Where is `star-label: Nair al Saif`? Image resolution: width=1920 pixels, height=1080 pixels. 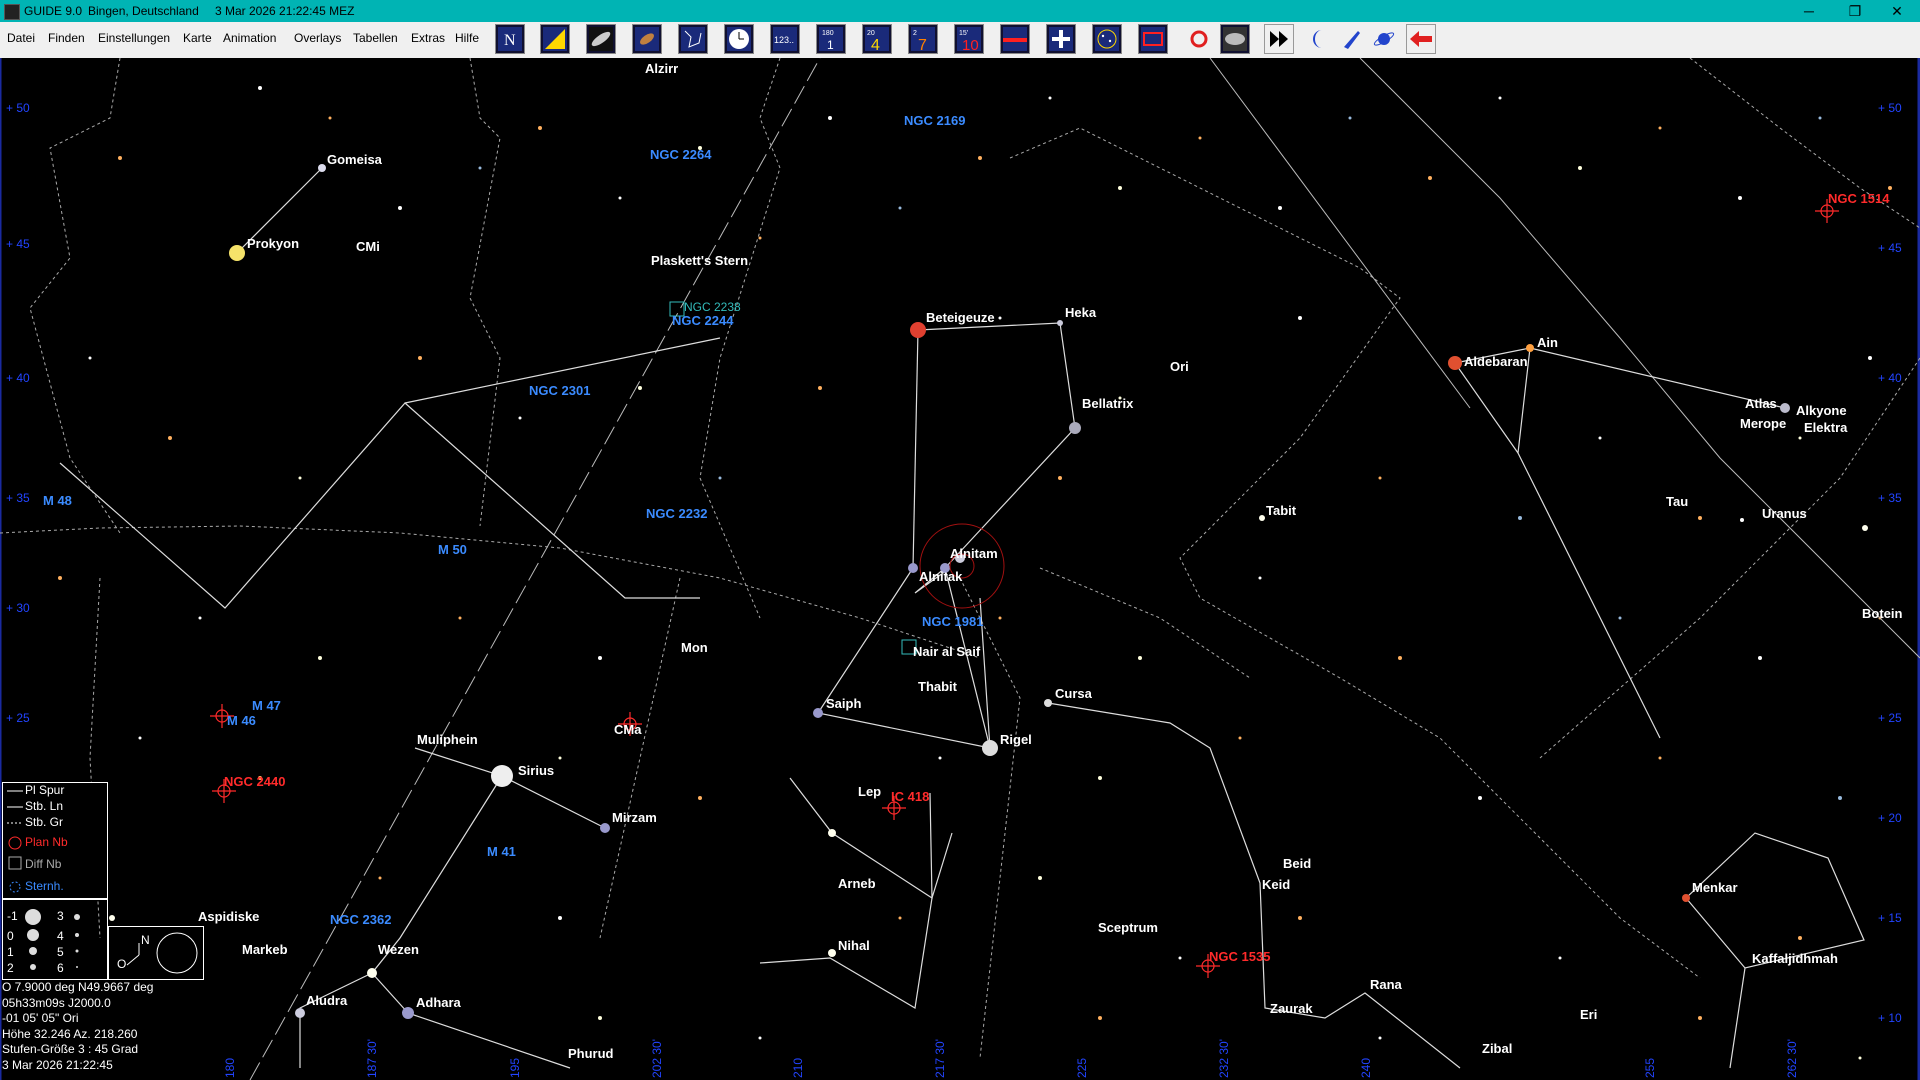
star-label: Nair al Saif is located at coordinates (947, 651).